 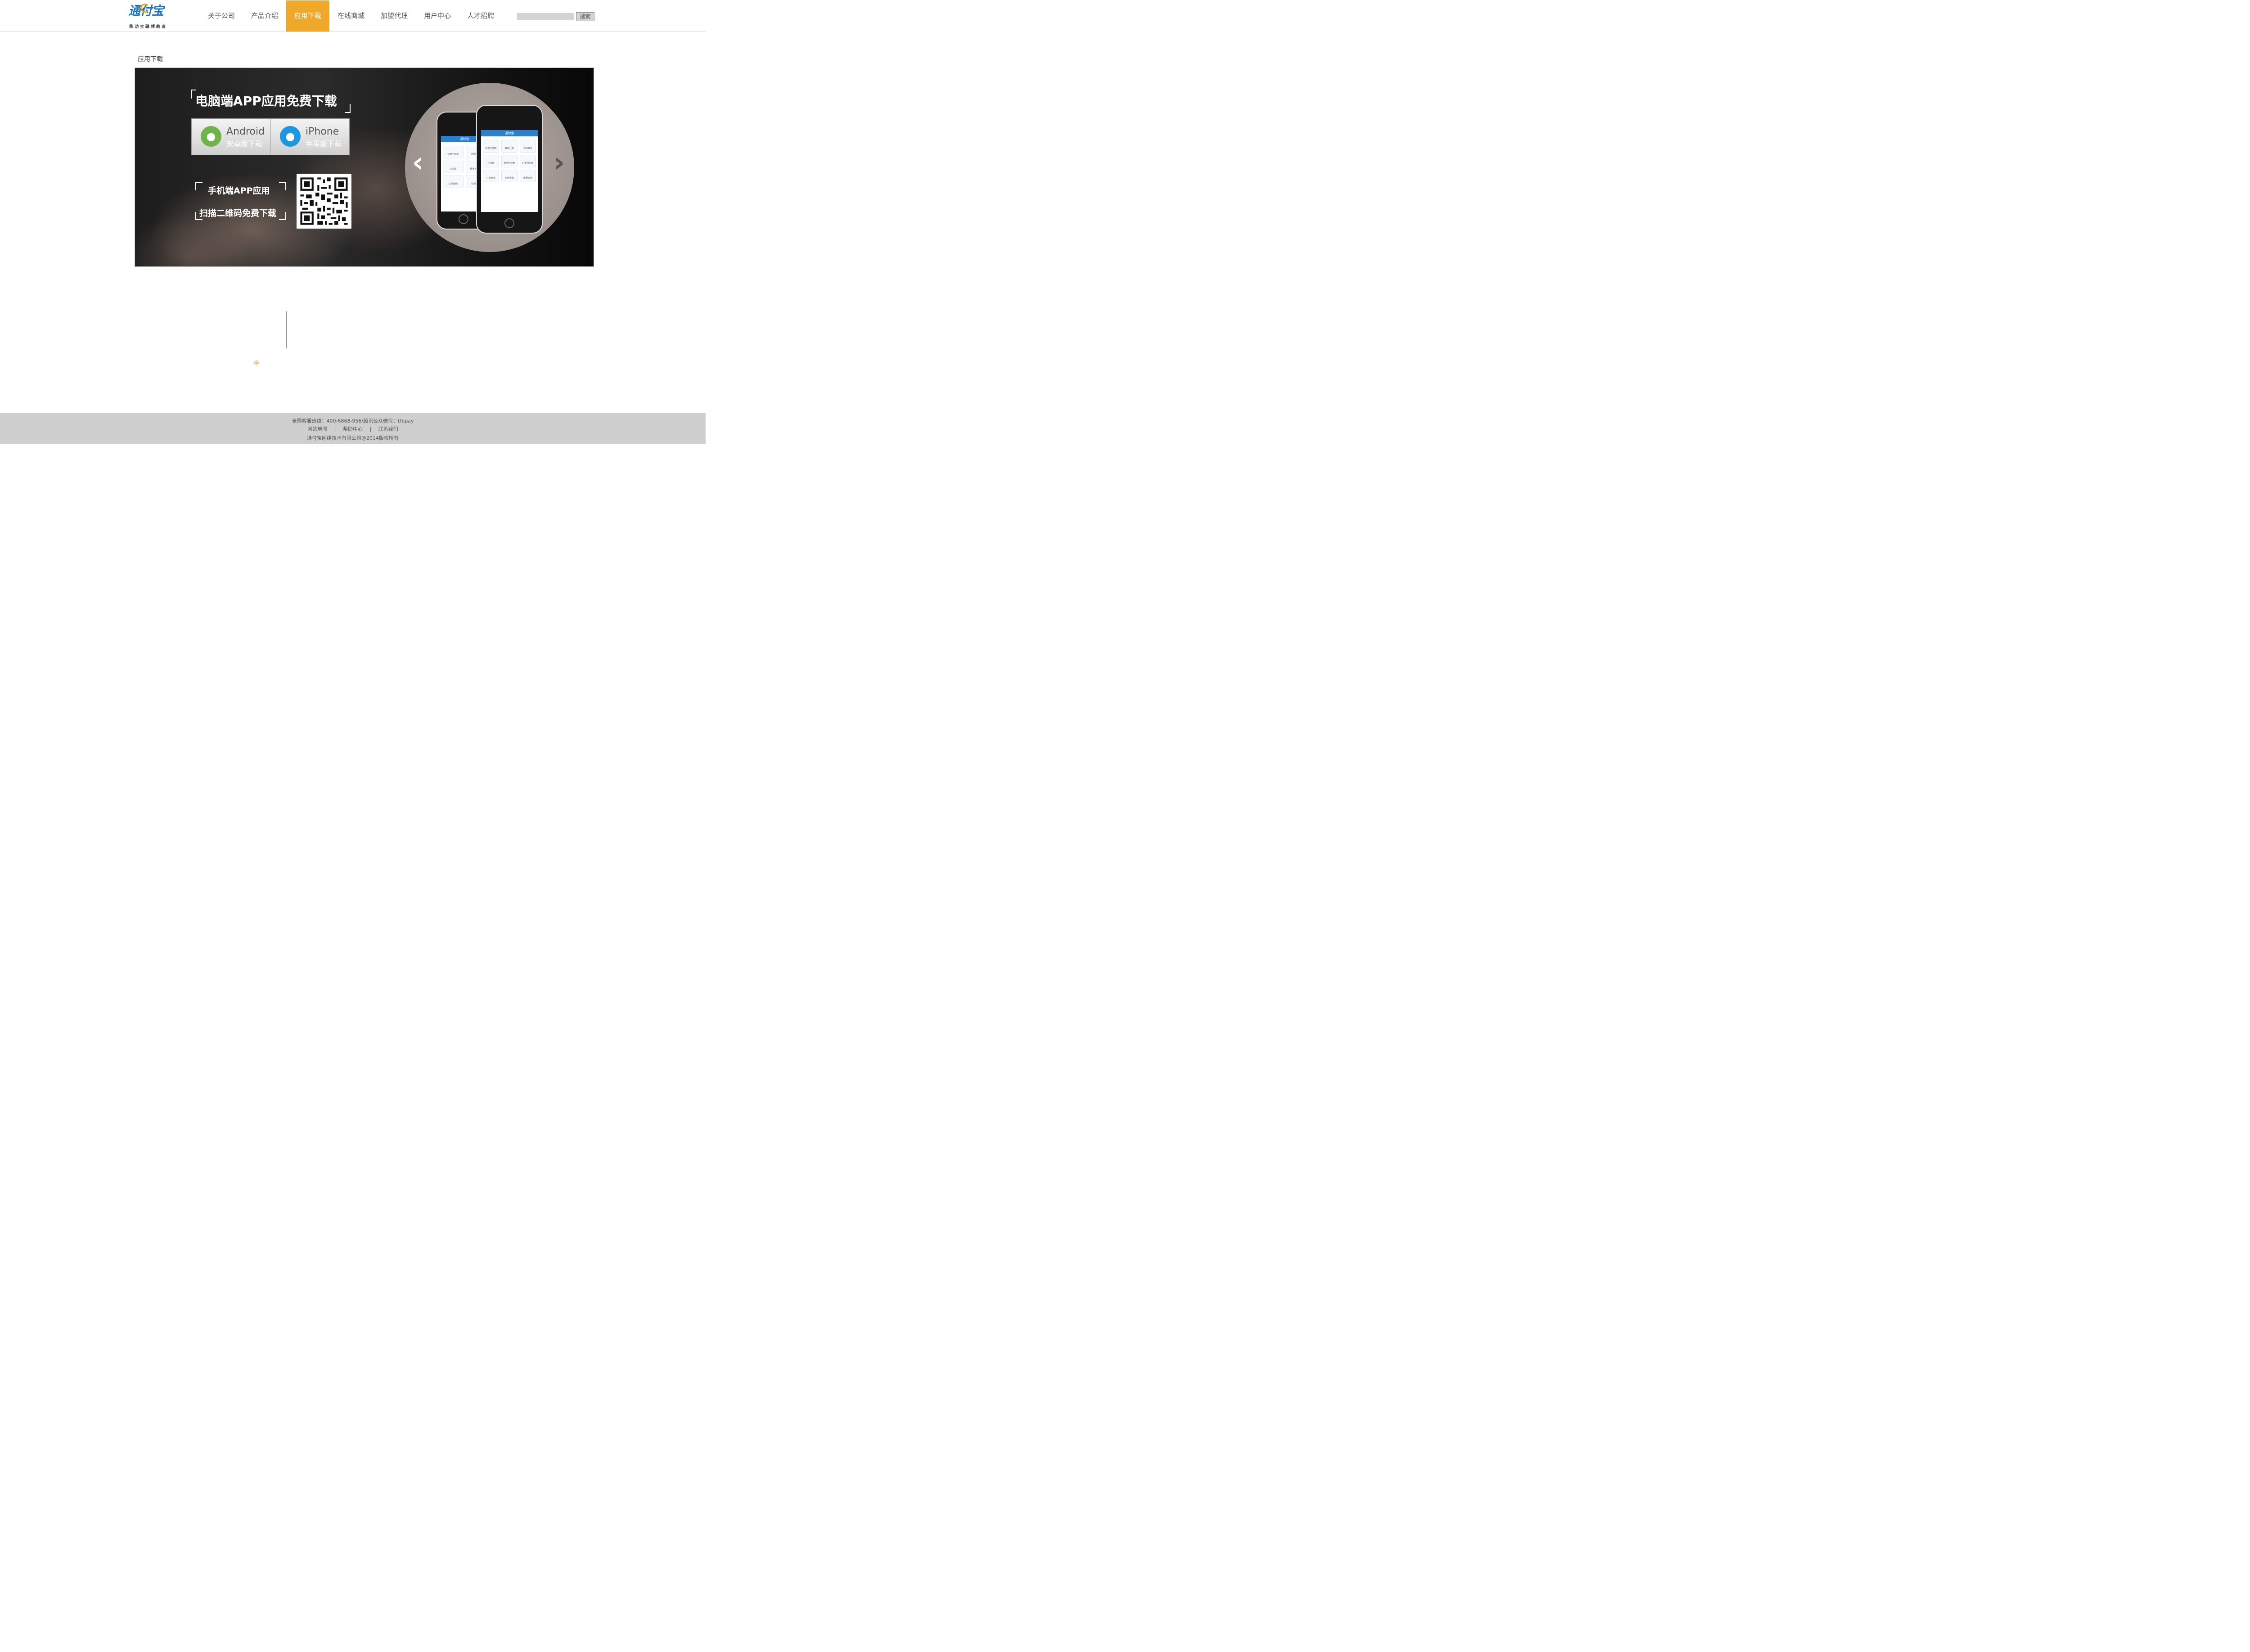 I want to click on android-title: Android, so click(x=245, y=131).